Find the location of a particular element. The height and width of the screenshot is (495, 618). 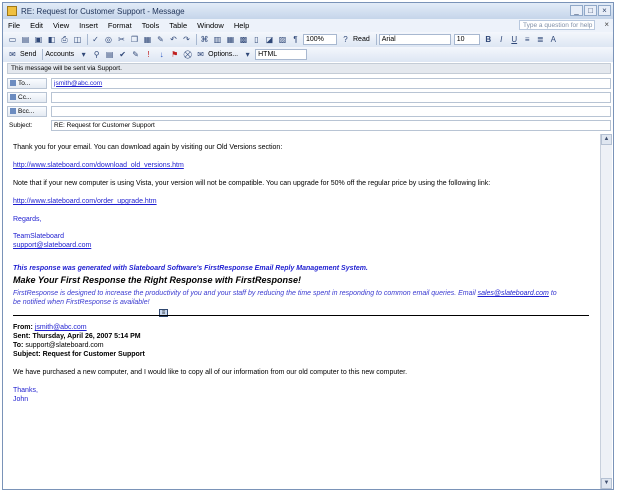

underline-button: U is located at coordinates (514, 39).